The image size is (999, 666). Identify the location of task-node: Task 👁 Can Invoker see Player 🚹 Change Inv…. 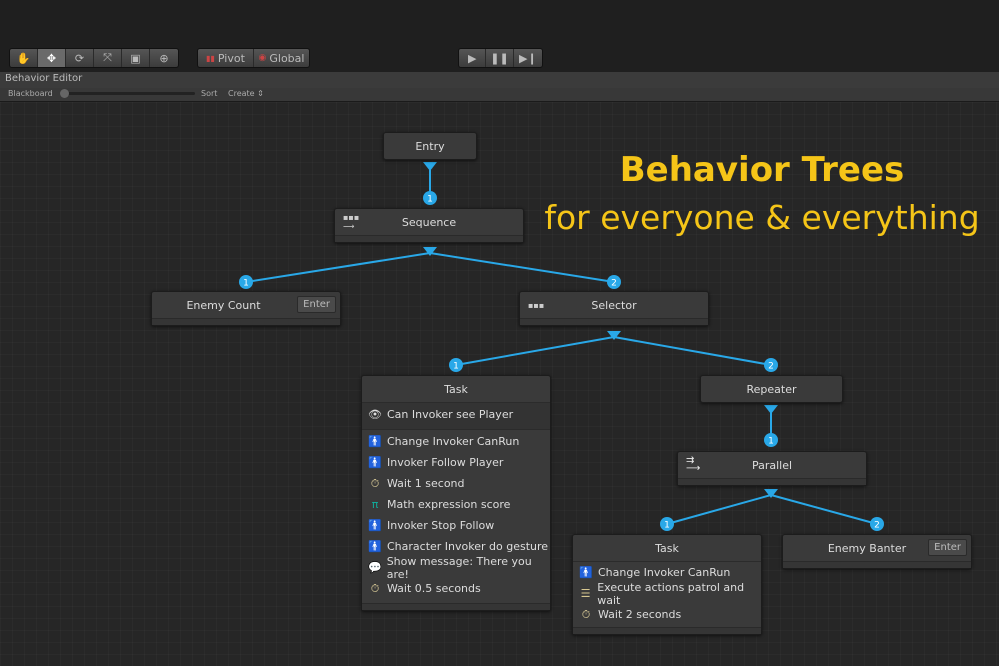
(456, 493).